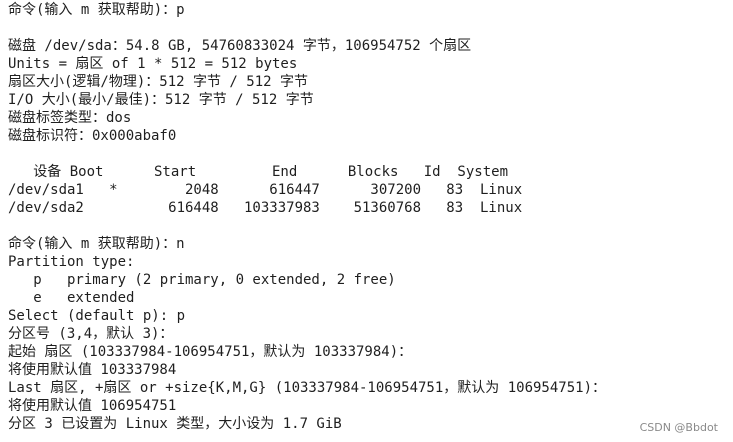  What do you see at coordinates (92, 370) in the screenshot?
I see `terminal-line: 将使用默认值 103337984` at bounding box center [92, 370].